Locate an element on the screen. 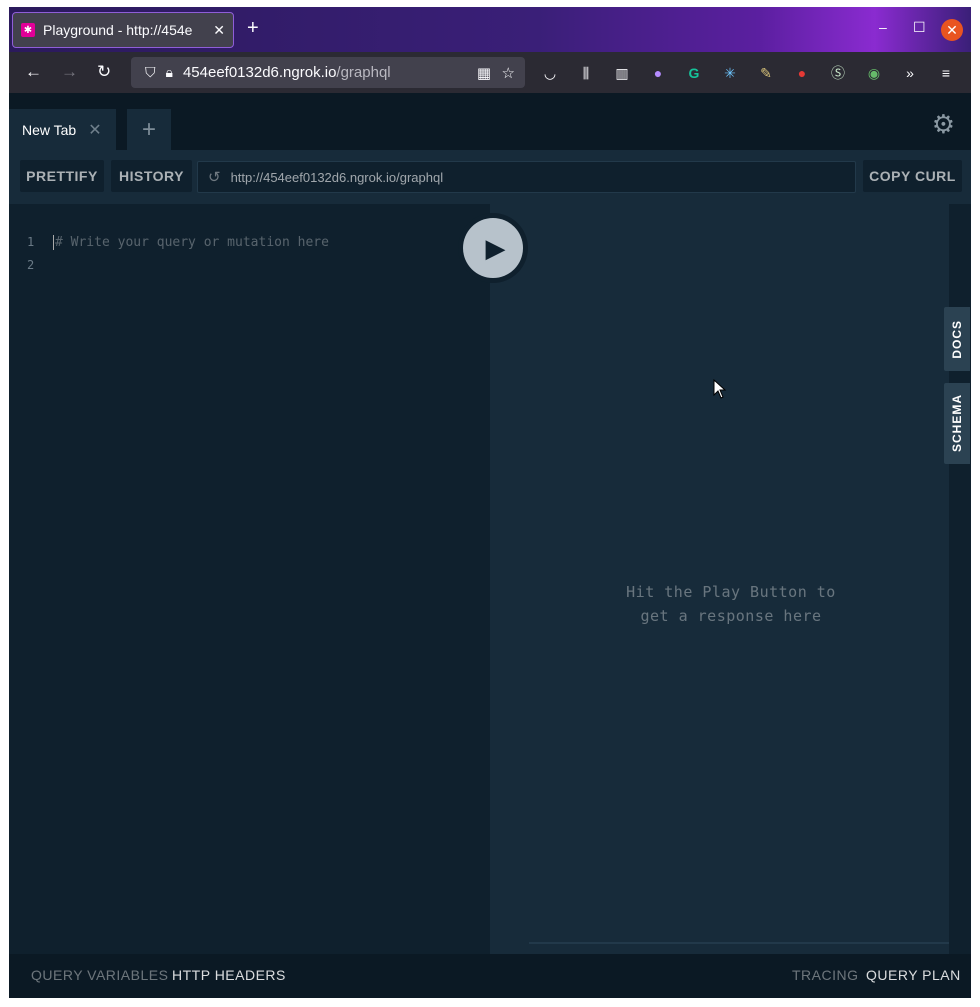 The image size is (980, 1007). library-icon: ⫼ is located at coordinates (586, 73).